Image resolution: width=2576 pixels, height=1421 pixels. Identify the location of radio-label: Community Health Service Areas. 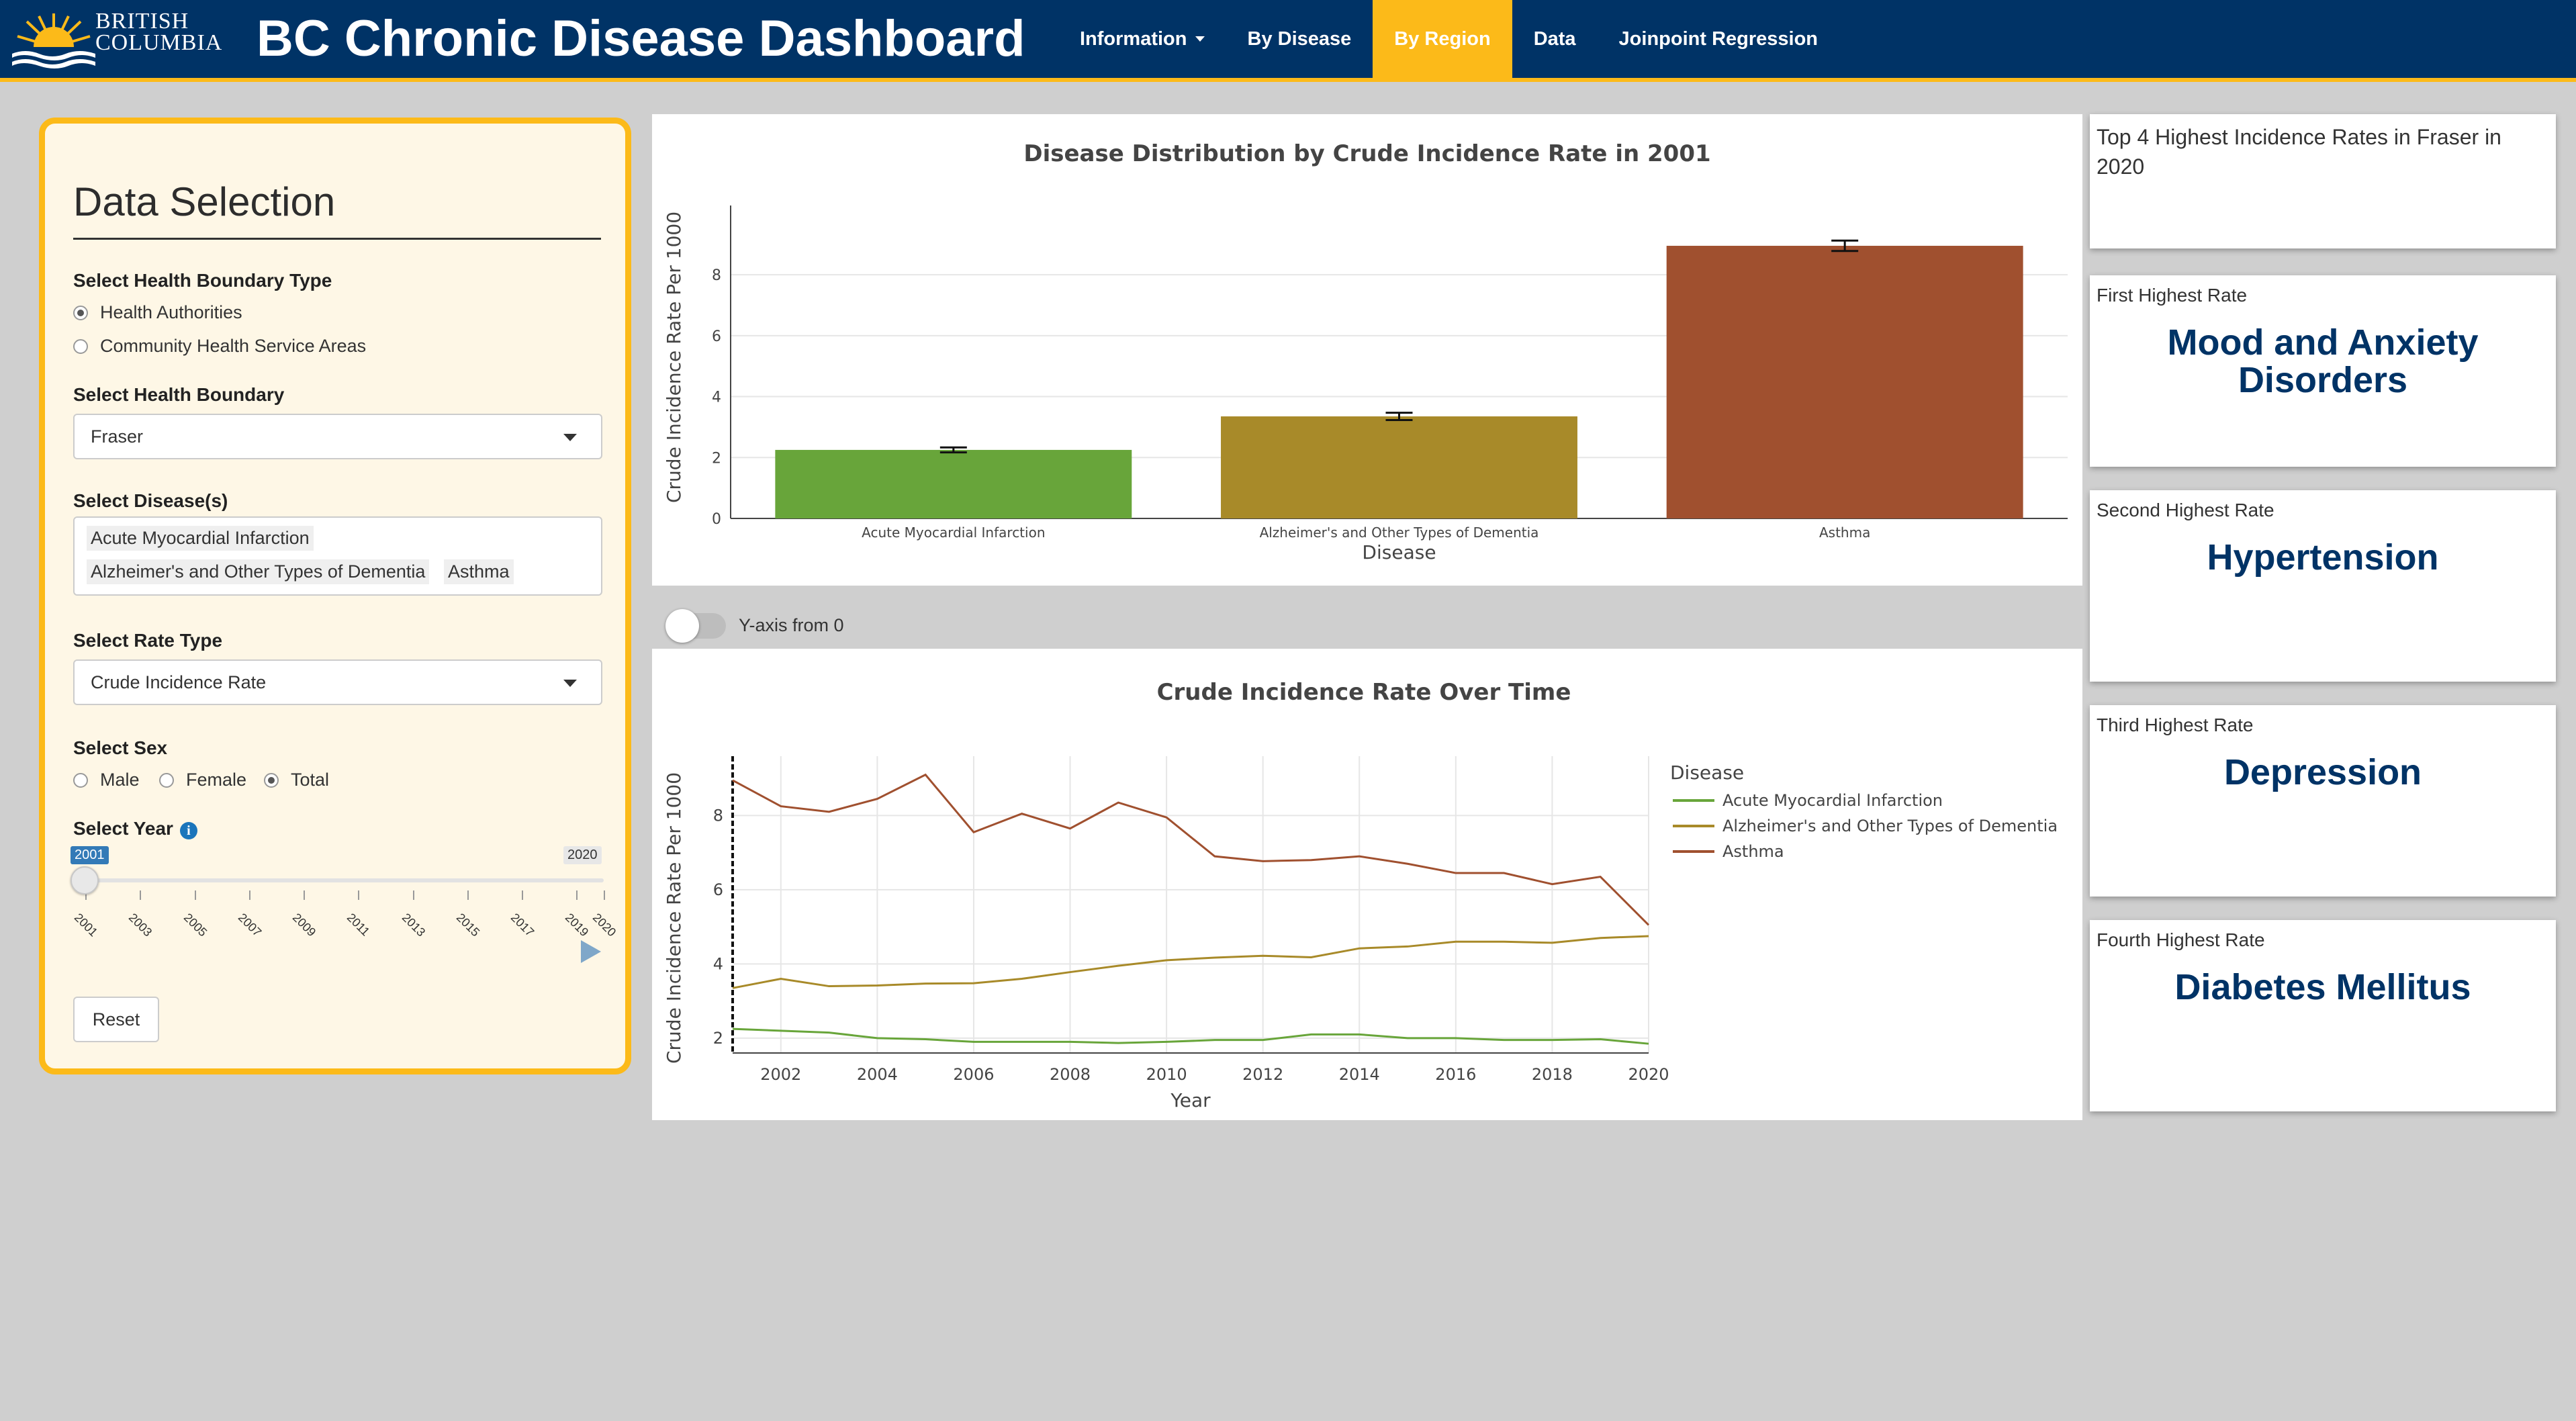
(233, 346).